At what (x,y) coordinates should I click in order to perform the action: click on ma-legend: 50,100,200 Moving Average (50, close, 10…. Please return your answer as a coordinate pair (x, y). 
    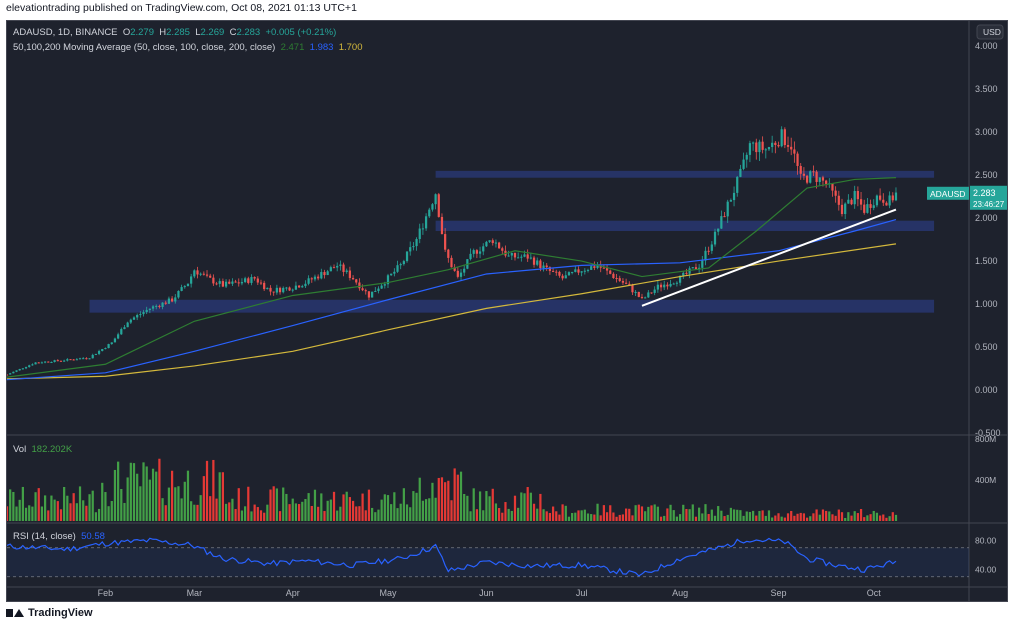
    Looking at the image, I should click on (188, 47).